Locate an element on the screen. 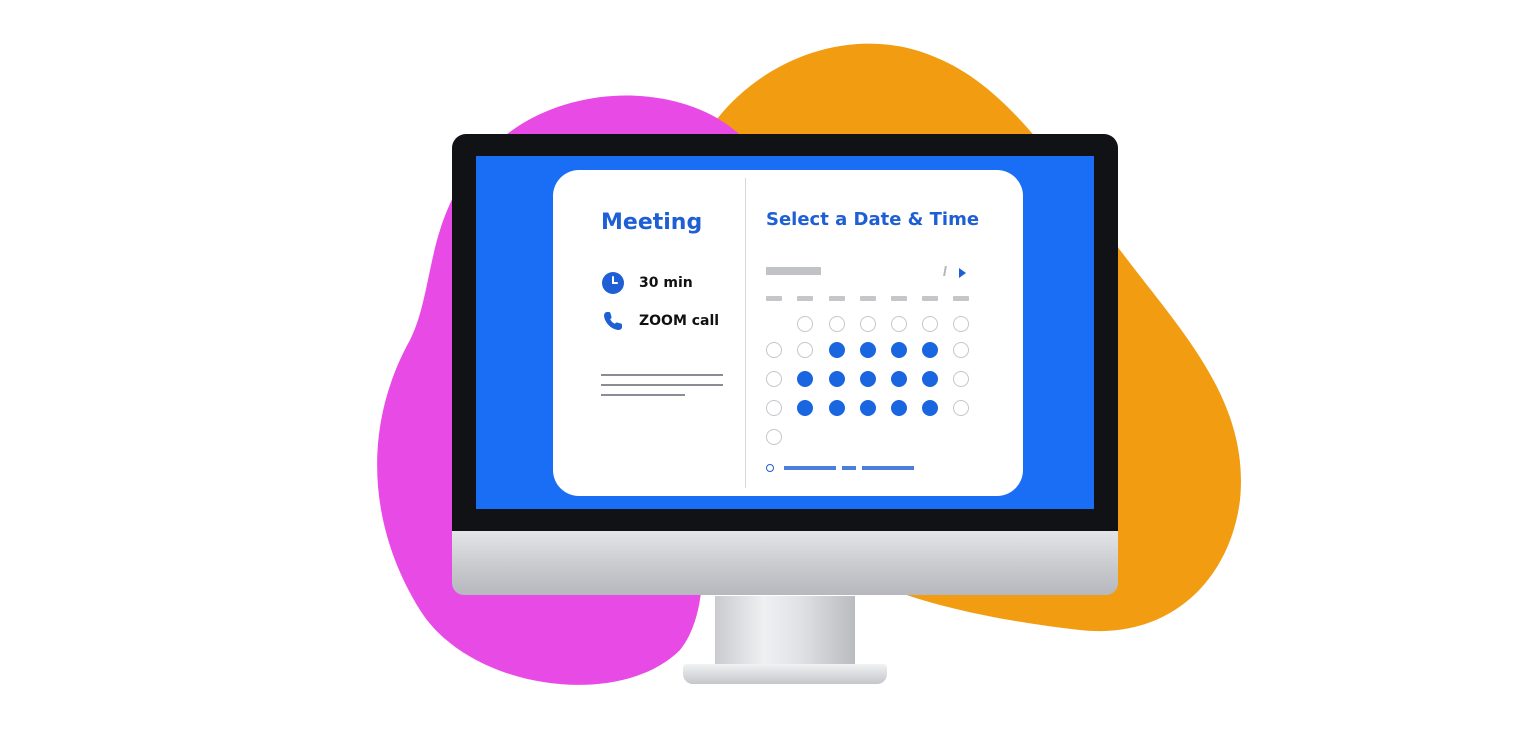 This screenshot has width=1536, height=744. previous-month-icon is located at coordinates (945, 271).